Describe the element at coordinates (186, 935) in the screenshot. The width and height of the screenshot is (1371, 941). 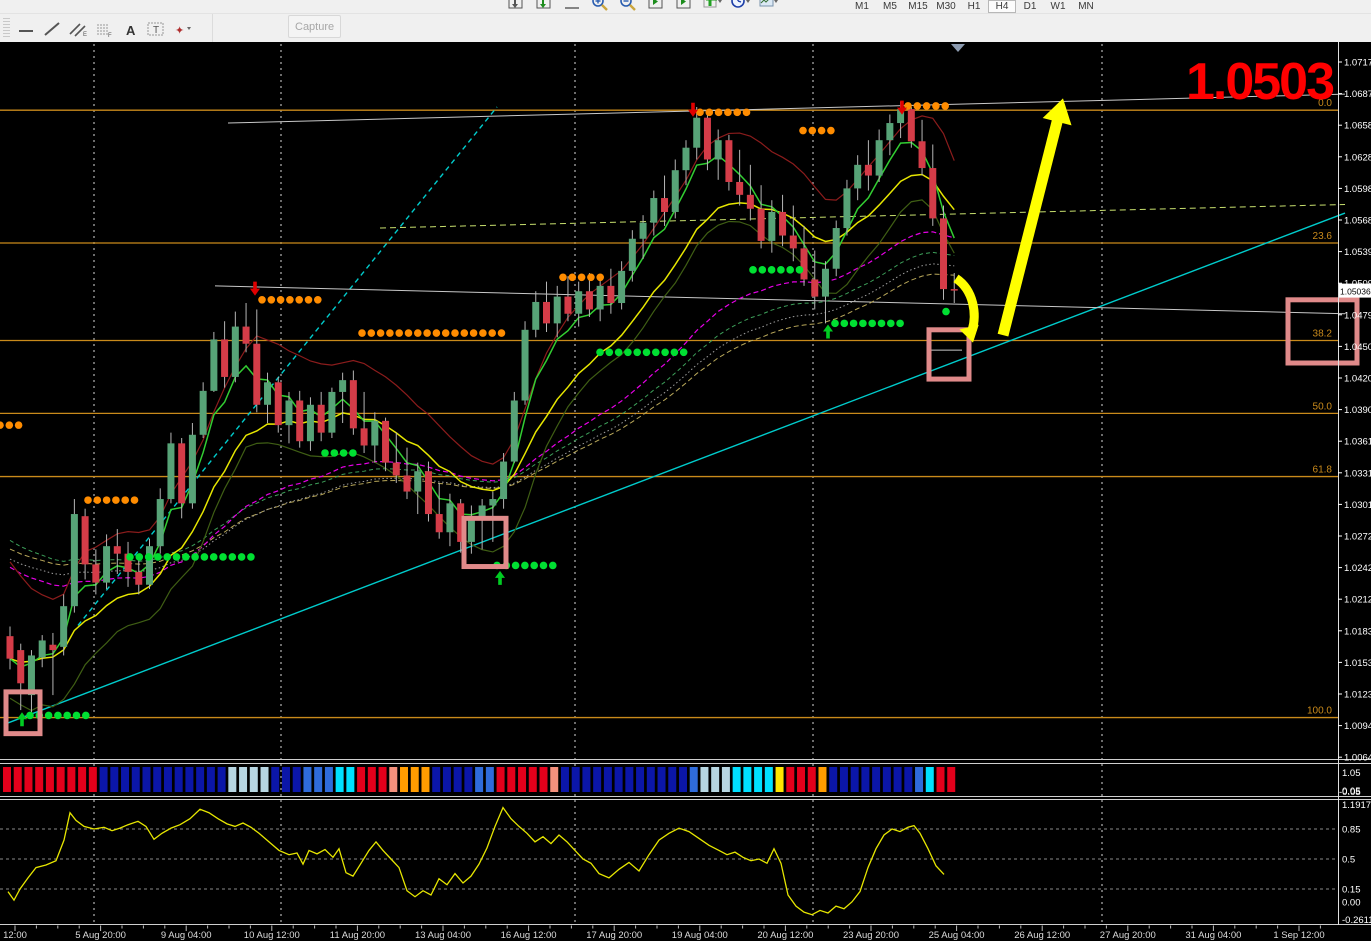
I see `svg-text: 9 Aug 04:00` at that location.